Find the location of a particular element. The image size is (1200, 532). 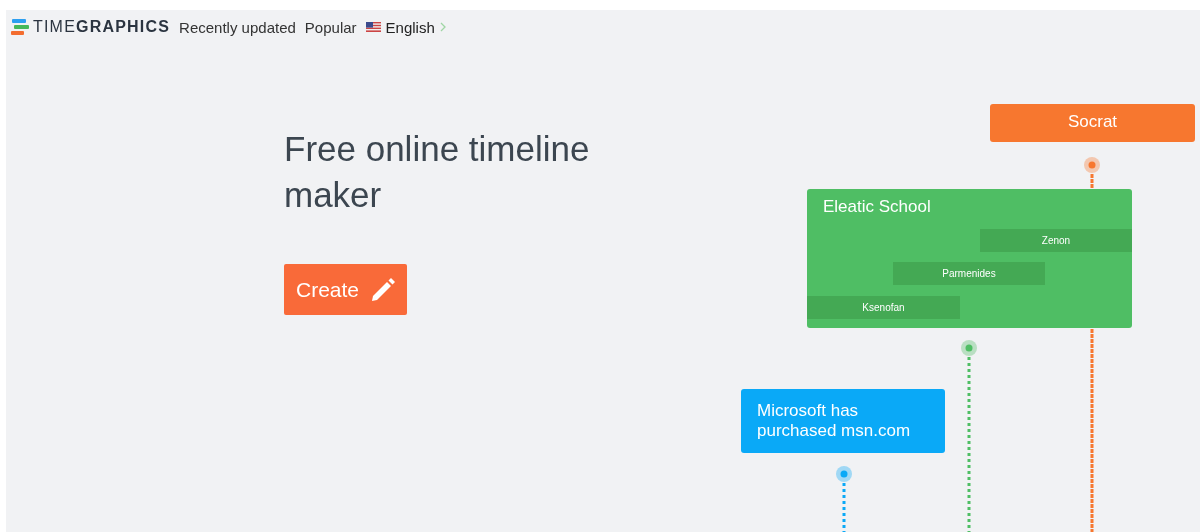

member-bar: Ksenofan is located at coordinates (883, 307).